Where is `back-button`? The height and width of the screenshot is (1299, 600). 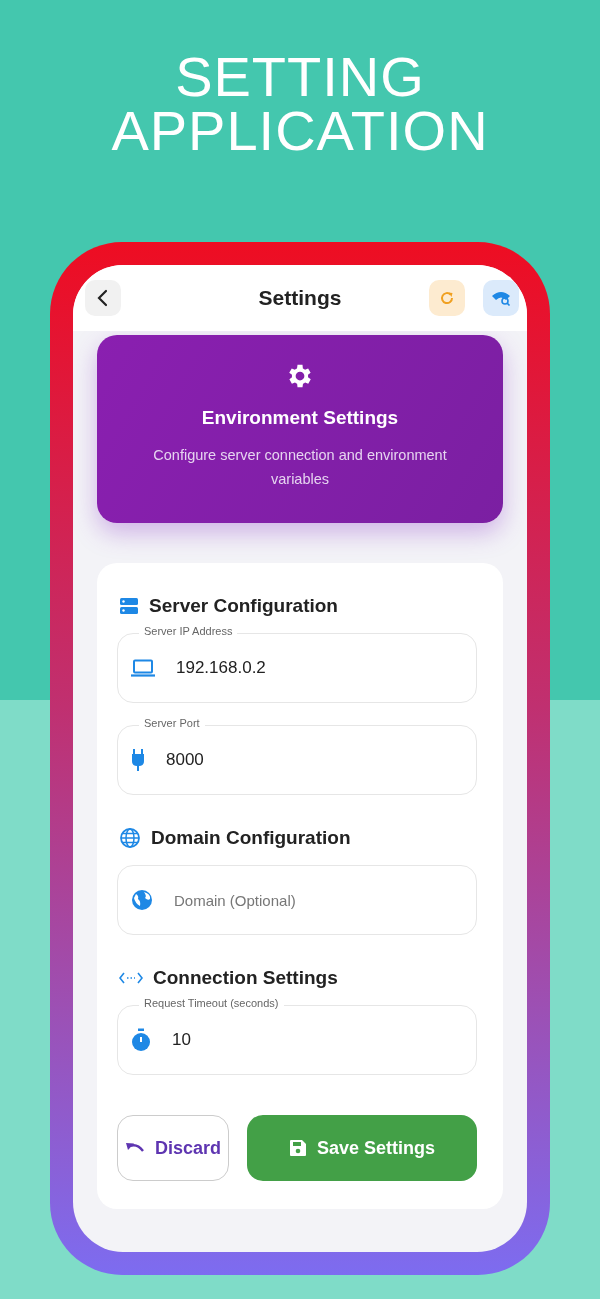
back-button is located at coordinates (103, 298).